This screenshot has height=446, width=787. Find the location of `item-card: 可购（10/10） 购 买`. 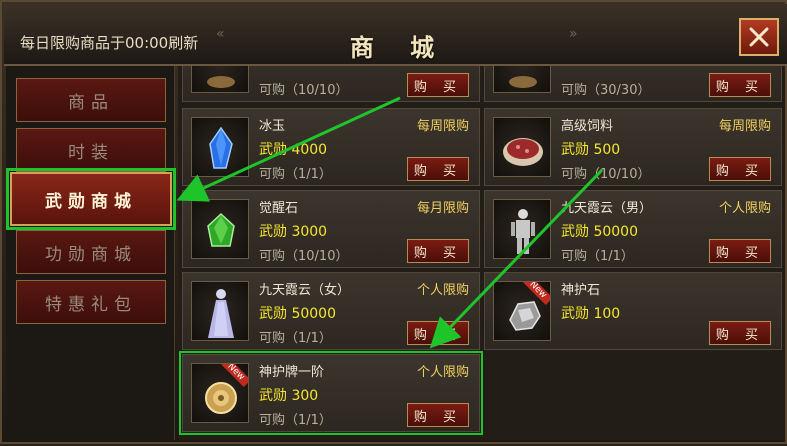

item-card: 可购（10/10） 购 买 is located at coordinates (331, 84).